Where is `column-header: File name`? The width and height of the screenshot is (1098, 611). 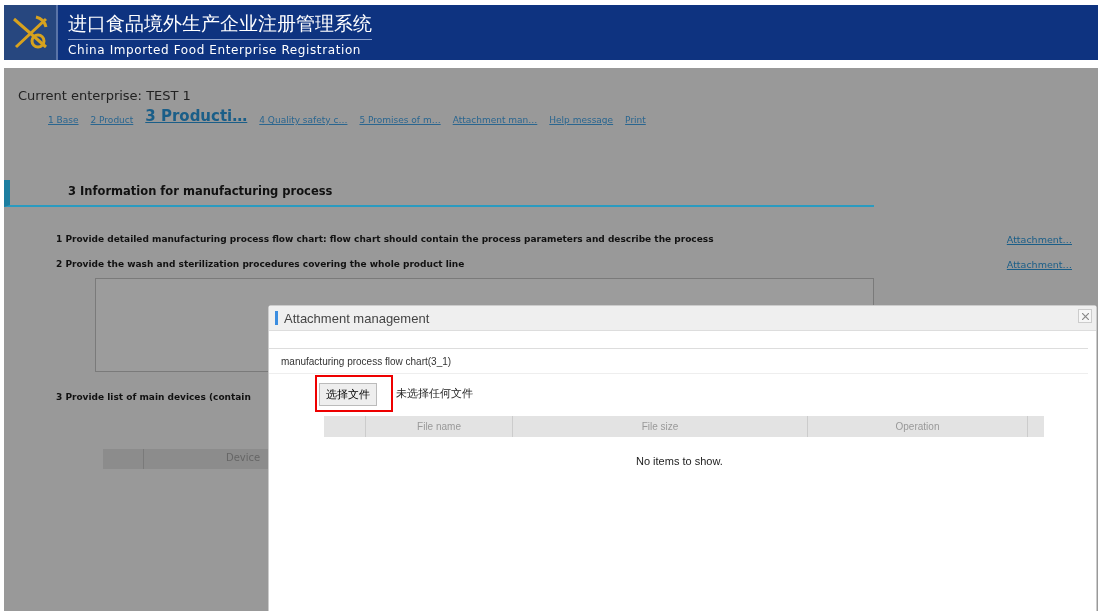
column-header: File name is located at coordinates (439, 426).